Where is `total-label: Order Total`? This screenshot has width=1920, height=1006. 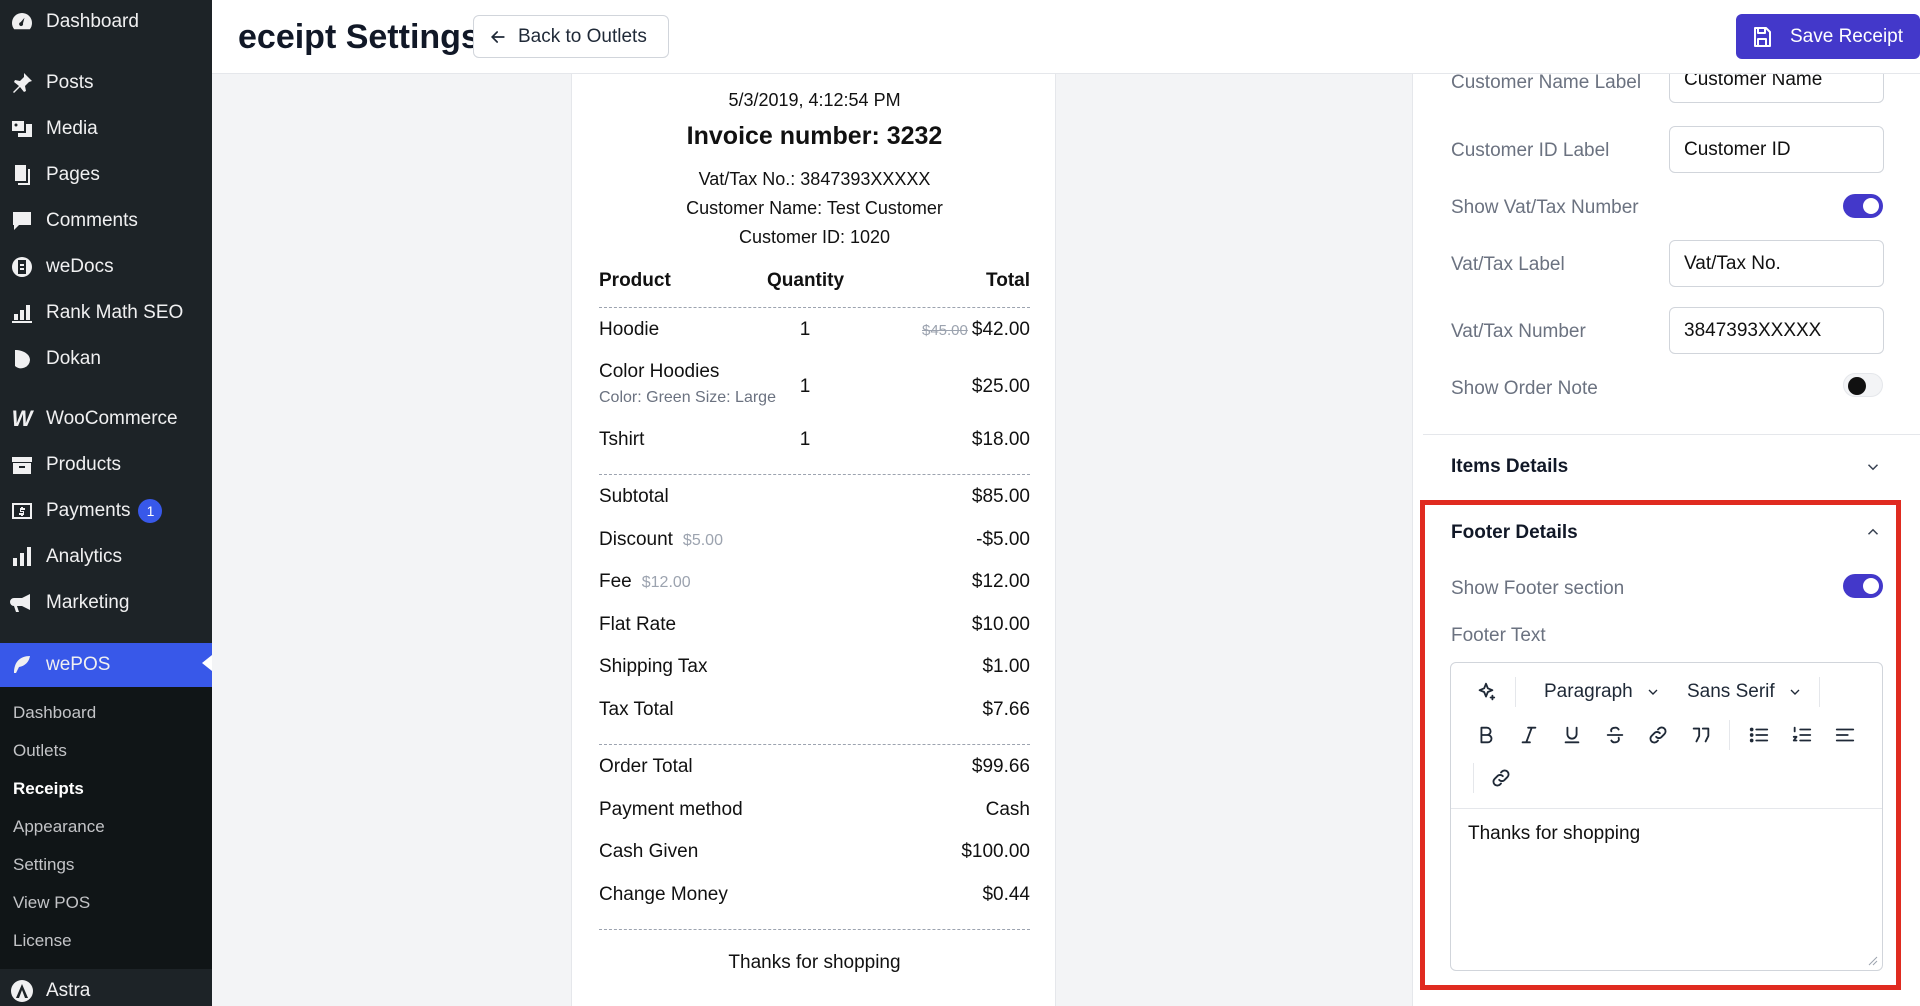 total-label: Order Total is located at coordinates (646, 766).